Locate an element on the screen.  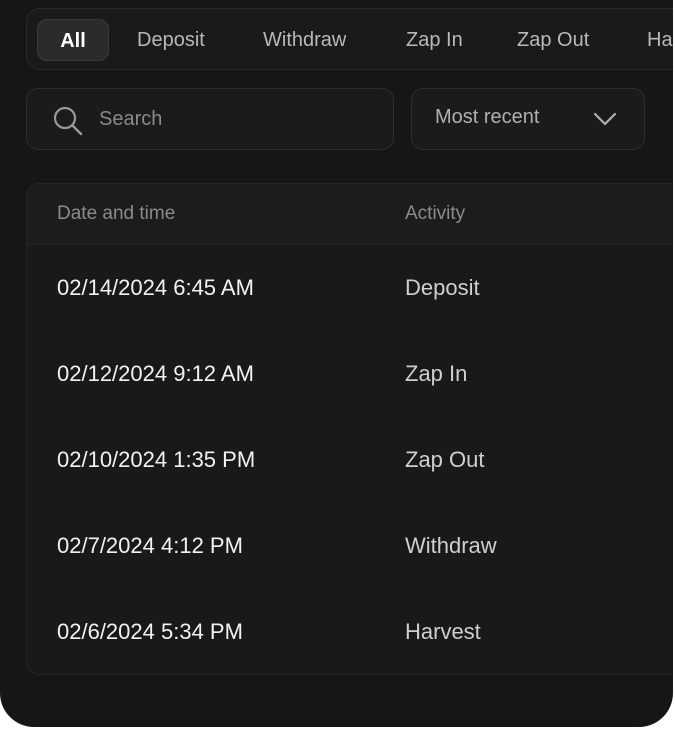
row-datetime: 02/14/2024 6:45 AM is located at coordinates (155, 287).